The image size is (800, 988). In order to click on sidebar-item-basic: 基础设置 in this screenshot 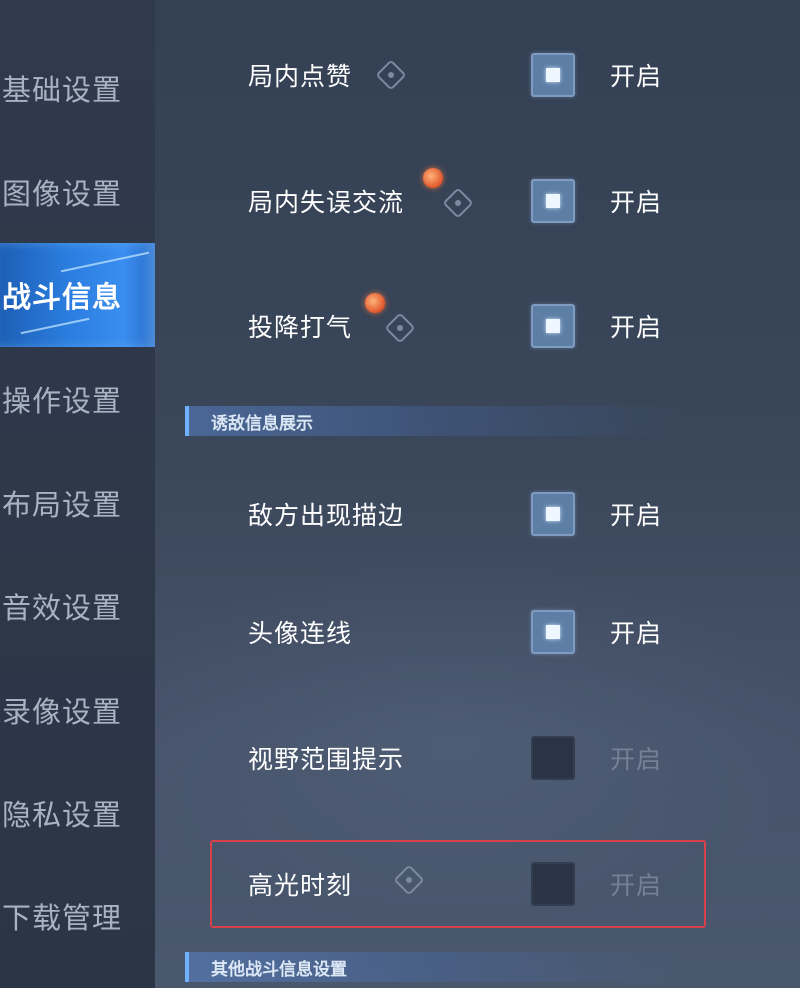, I will do `click(77, 88)`.